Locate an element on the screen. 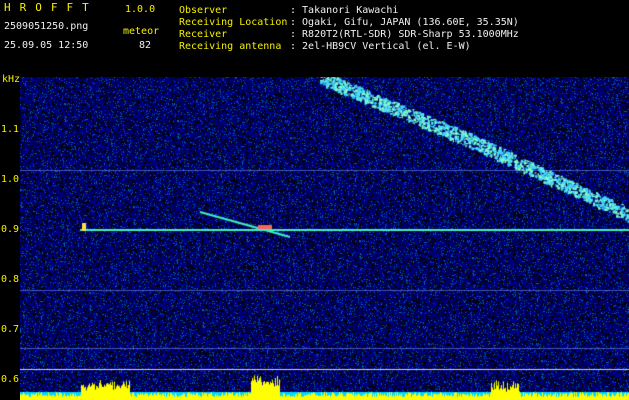  app-name: HROFFT is located at coordinates (51, 7).